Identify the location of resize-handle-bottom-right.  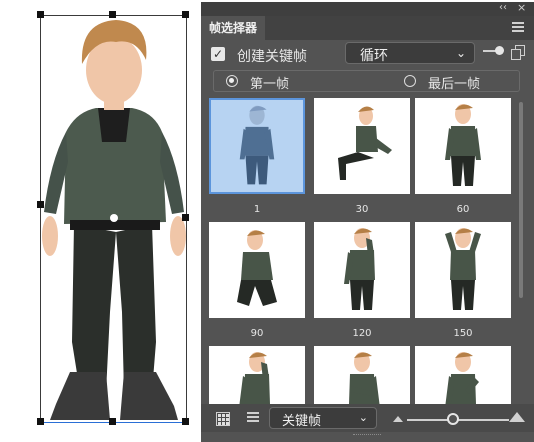
(185, 421).